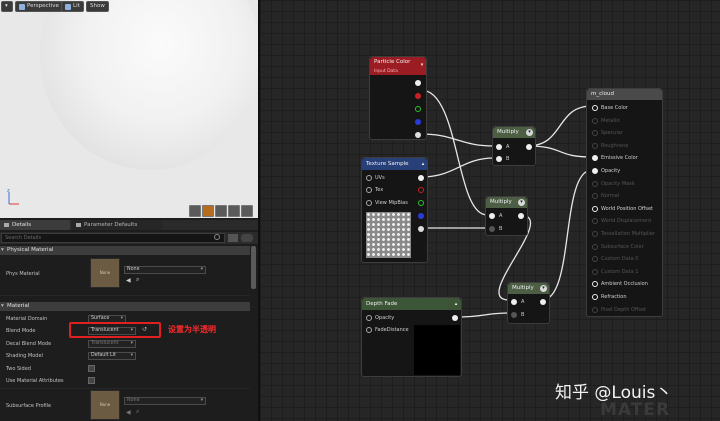 This screenshot has width=720, height=421. I want to click on alpha-output-pin, so click(418, 135).